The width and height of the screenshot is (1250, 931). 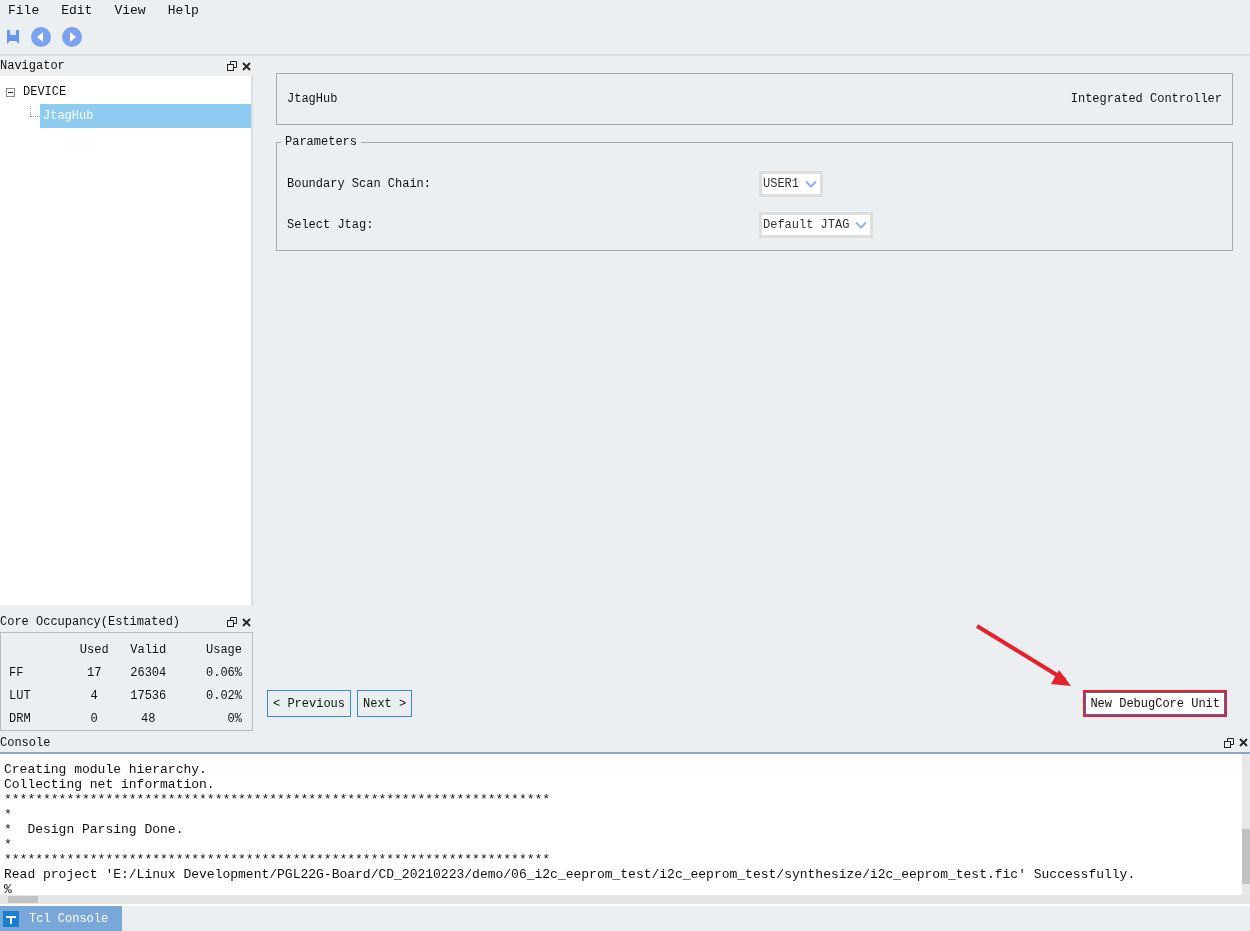 What do you see at coordinates (94, 829) in the screenshot?
I see `console-line: * Design Parsing Done.` at bounding box center [94, 829].